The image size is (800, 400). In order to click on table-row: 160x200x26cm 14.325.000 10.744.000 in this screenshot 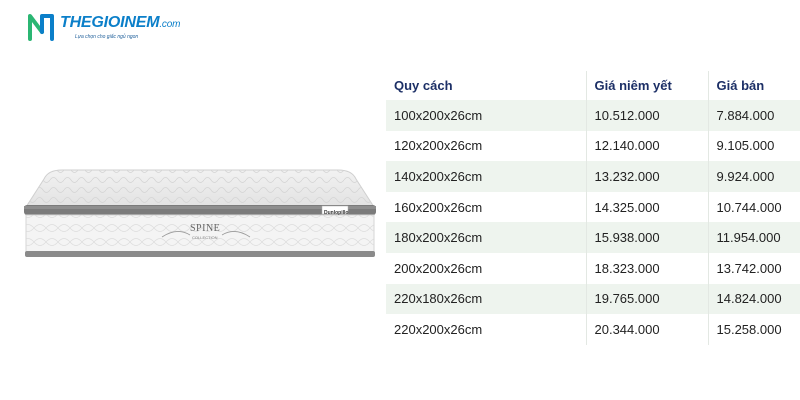, I will do `click(593, 207)`.